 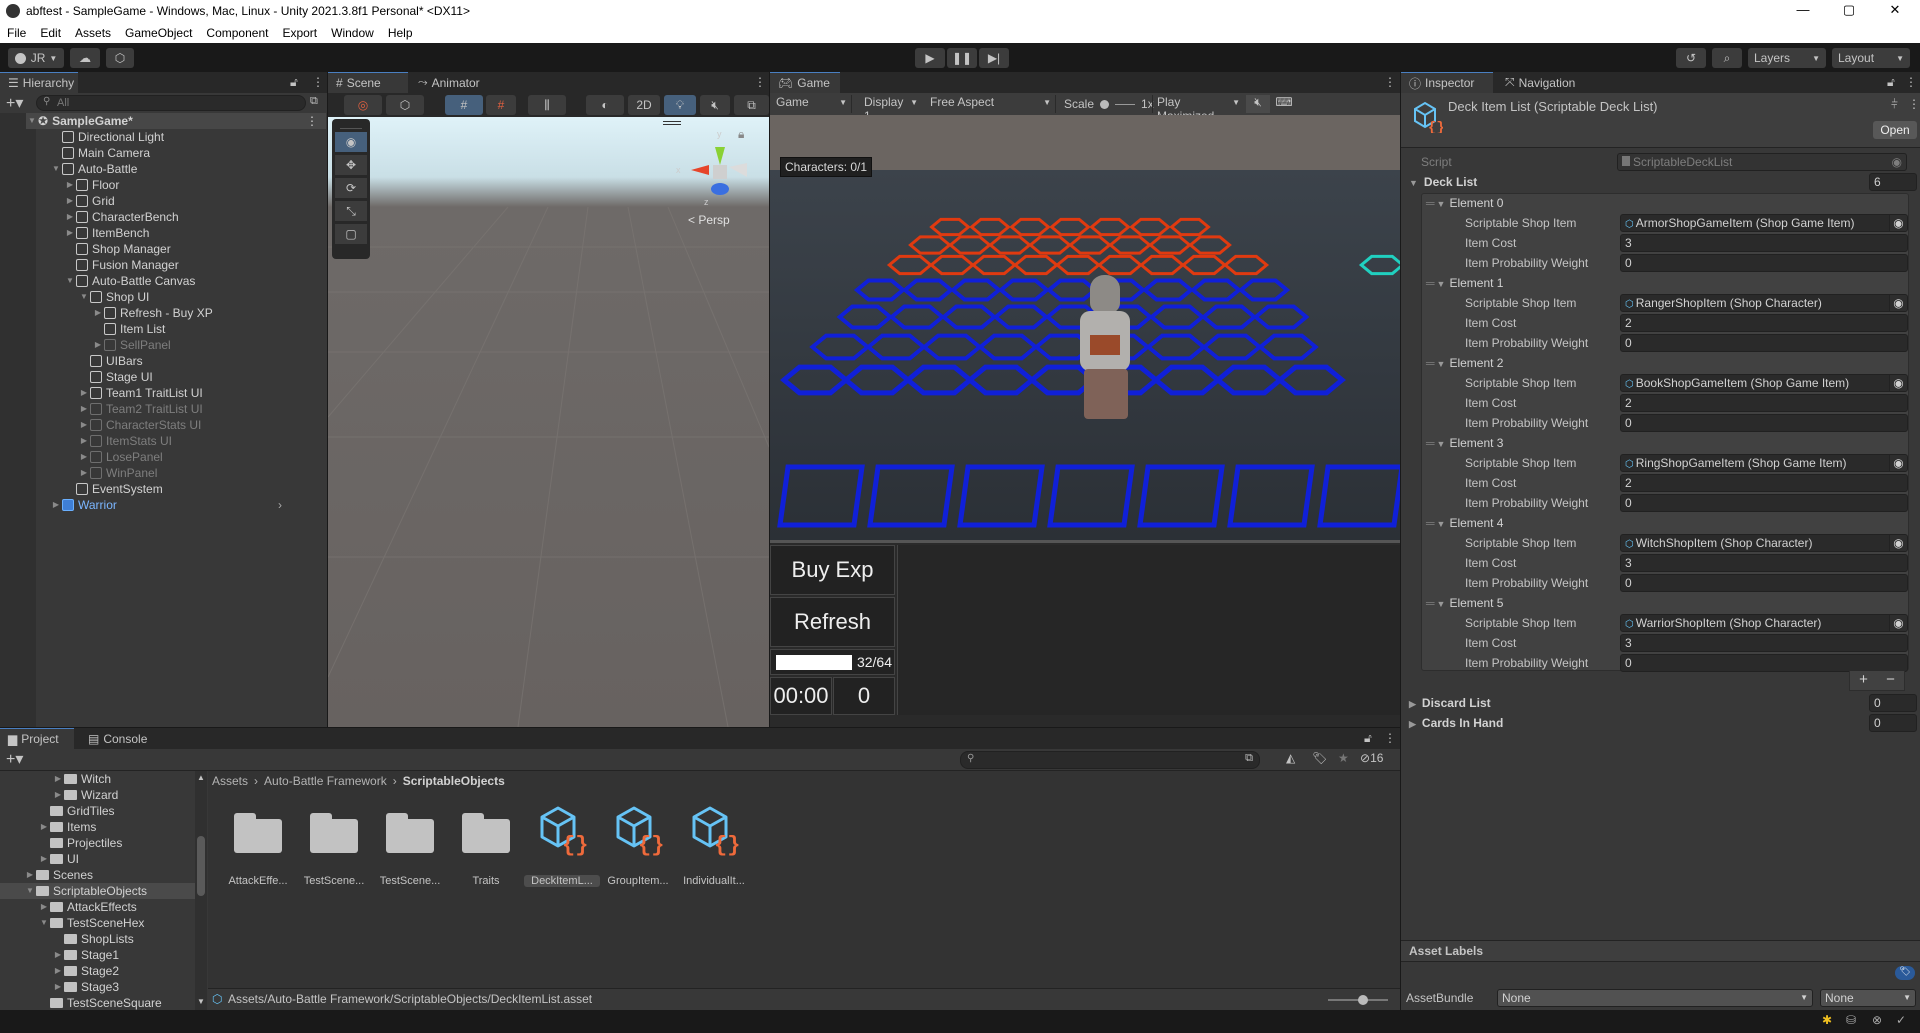 I want to click on project-search-input: ⚲ ⧉, so click(x=1110, y=760).